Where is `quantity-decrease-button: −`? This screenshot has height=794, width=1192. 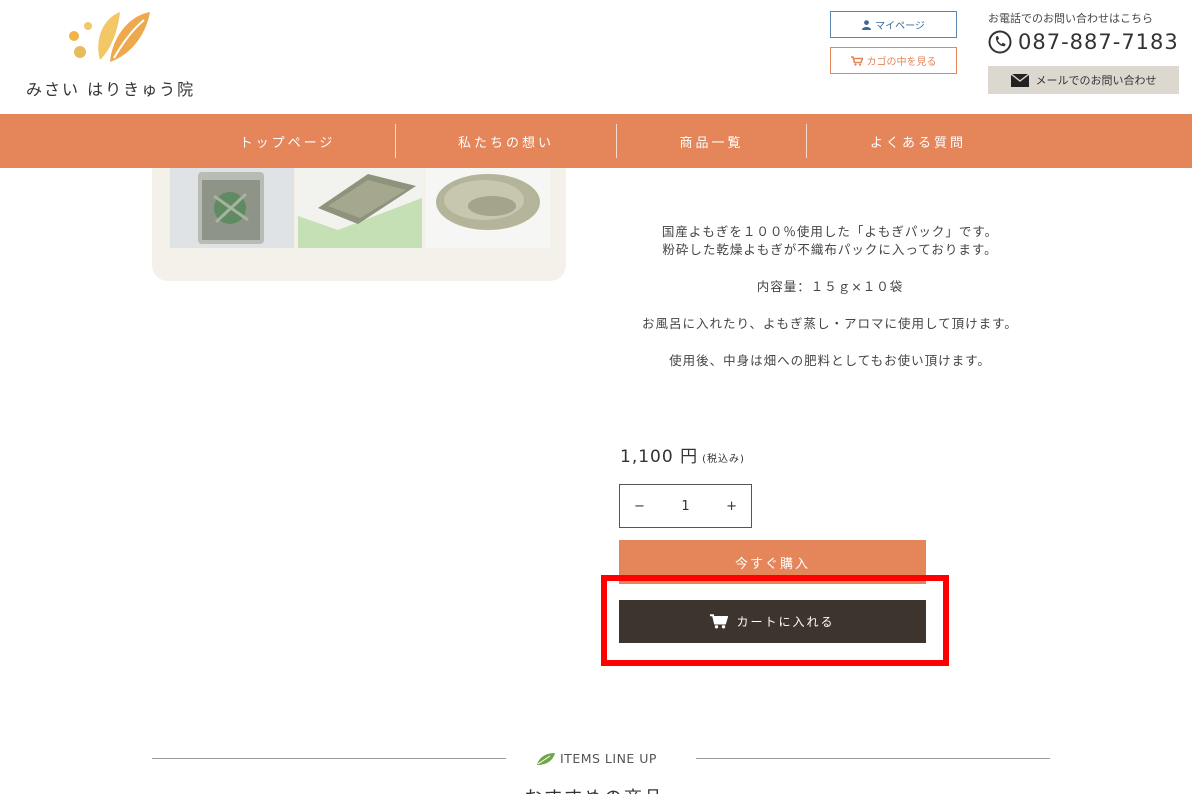
quantity-decrease-button: − is located at coordinates (639, 506).